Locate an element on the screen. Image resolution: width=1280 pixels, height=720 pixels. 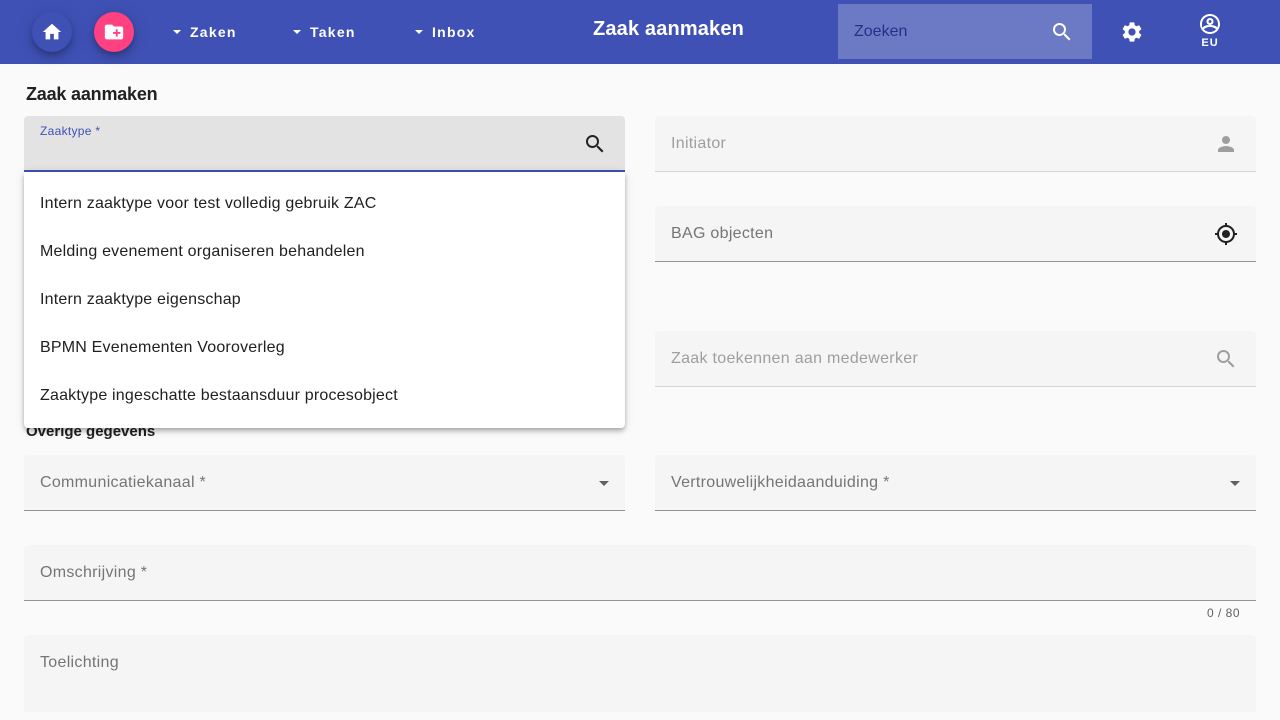
zaaktype-field: Zaaktype * is located at coordinates (324, 144).